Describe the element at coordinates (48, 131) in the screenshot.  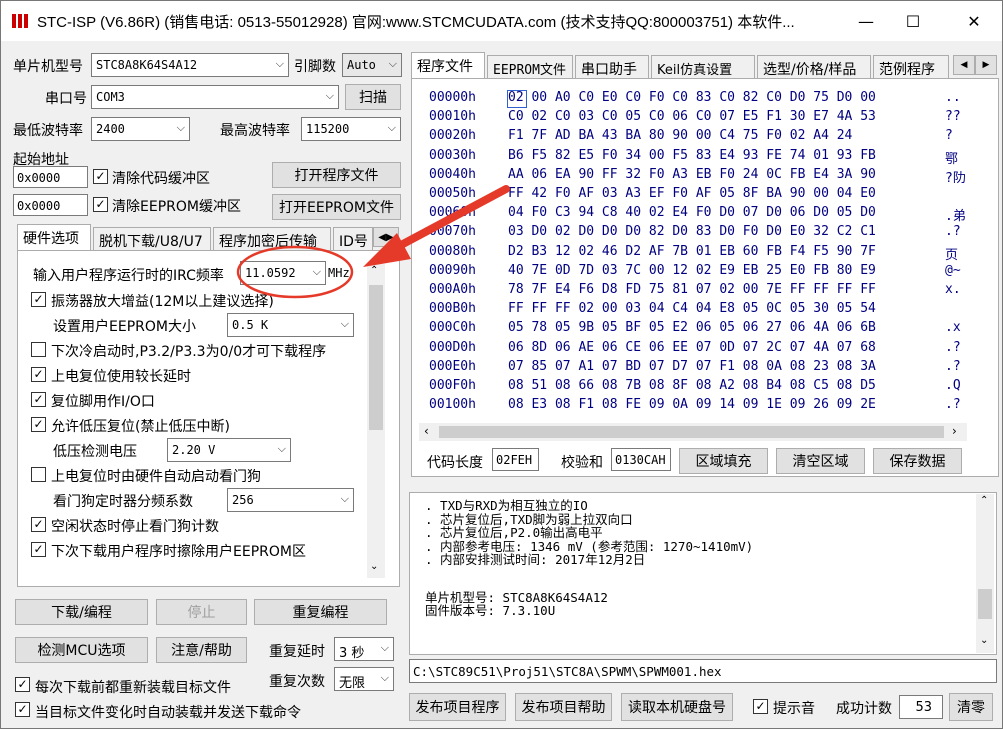
I see `min-baud-label: 最低波特率` at that location.